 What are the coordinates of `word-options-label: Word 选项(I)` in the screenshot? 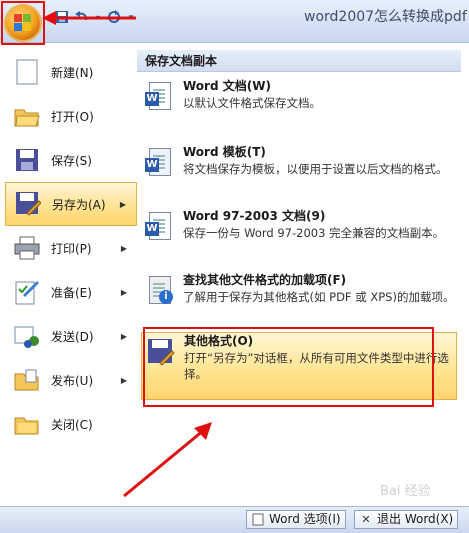 It's located at (305, 519).